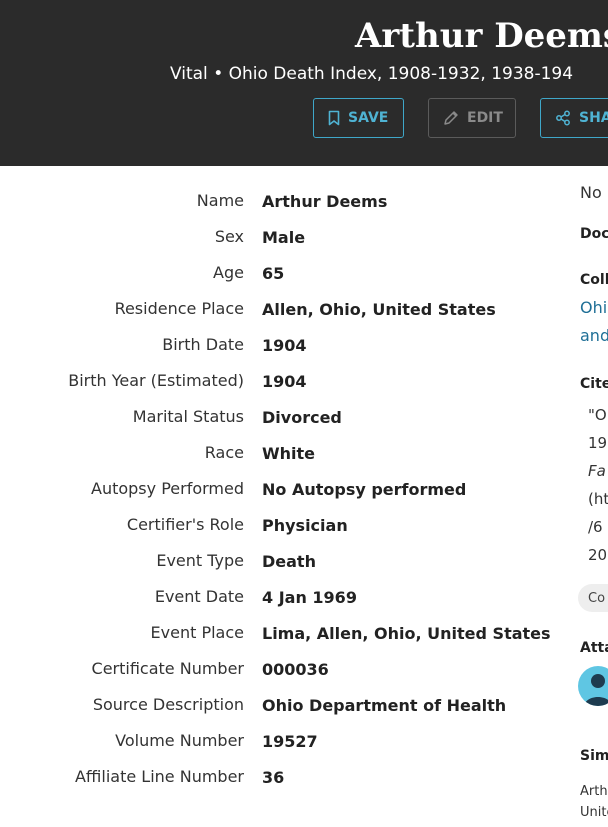 The image size is (608, 827). I want to click on detail-row-volume-number: Volume Number 19527, so click(280, 741).